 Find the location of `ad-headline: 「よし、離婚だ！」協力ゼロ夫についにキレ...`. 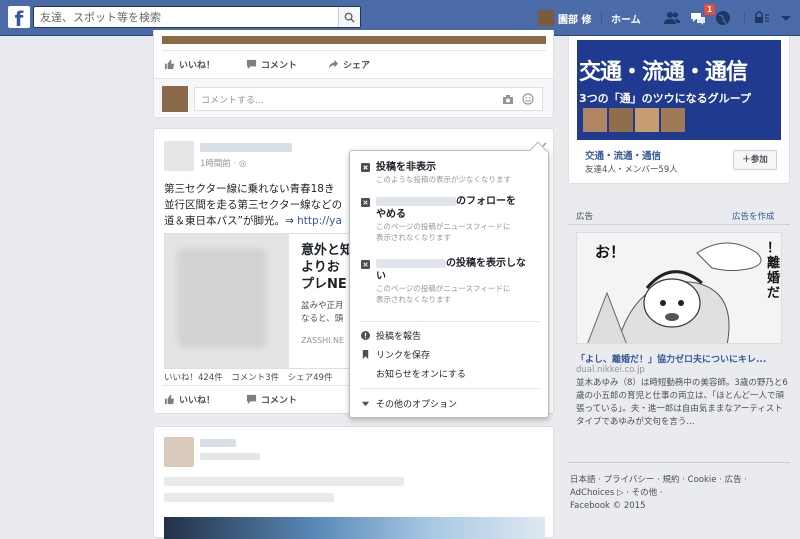

ad-headline: 「よし、離婚だ！」協力ゼロ夫についにキレ... is located at coordinates (683, 358).